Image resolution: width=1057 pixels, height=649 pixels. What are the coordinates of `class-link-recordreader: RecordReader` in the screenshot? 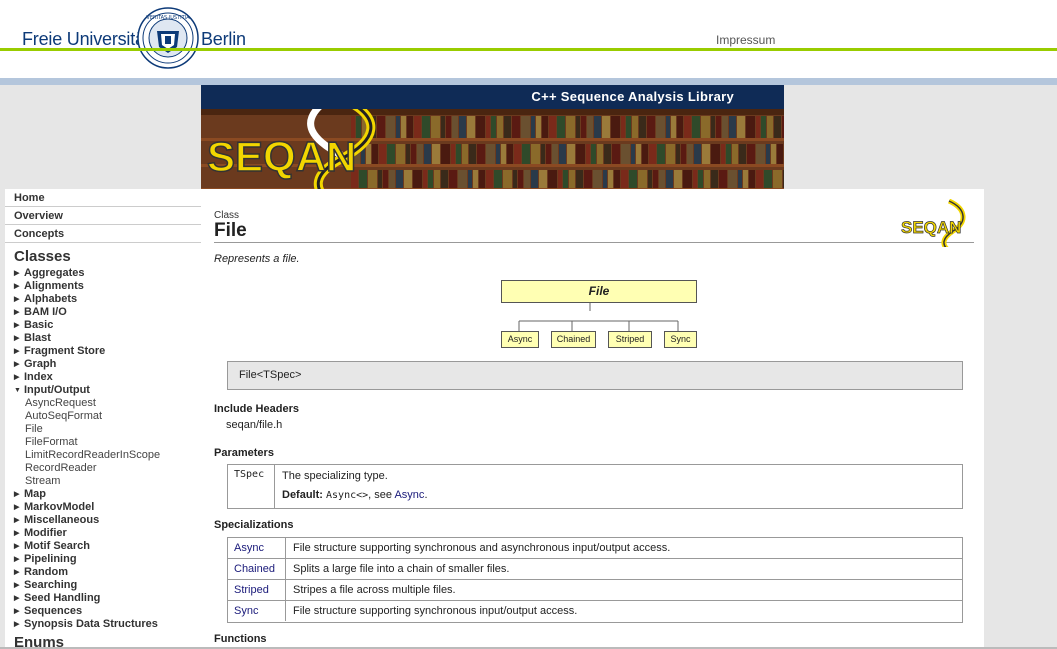 It's located at (103, 468).